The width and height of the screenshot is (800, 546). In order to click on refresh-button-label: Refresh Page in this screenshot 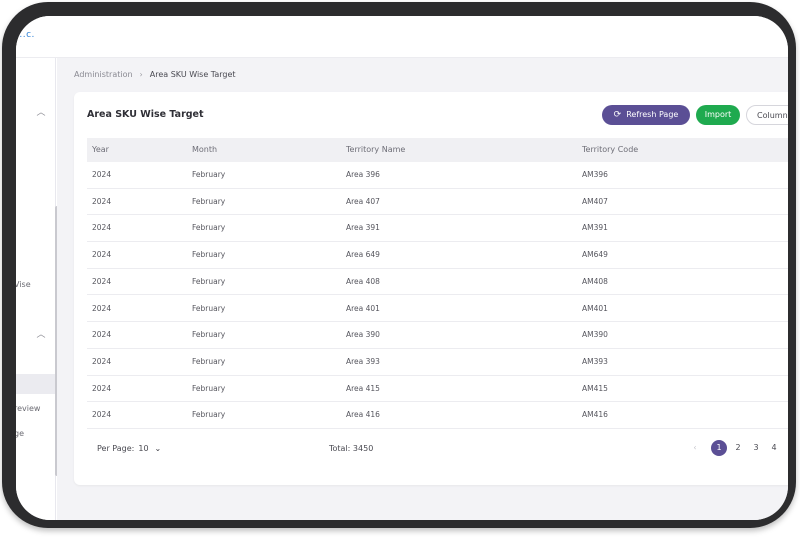, I will do `click(652, 114)`.